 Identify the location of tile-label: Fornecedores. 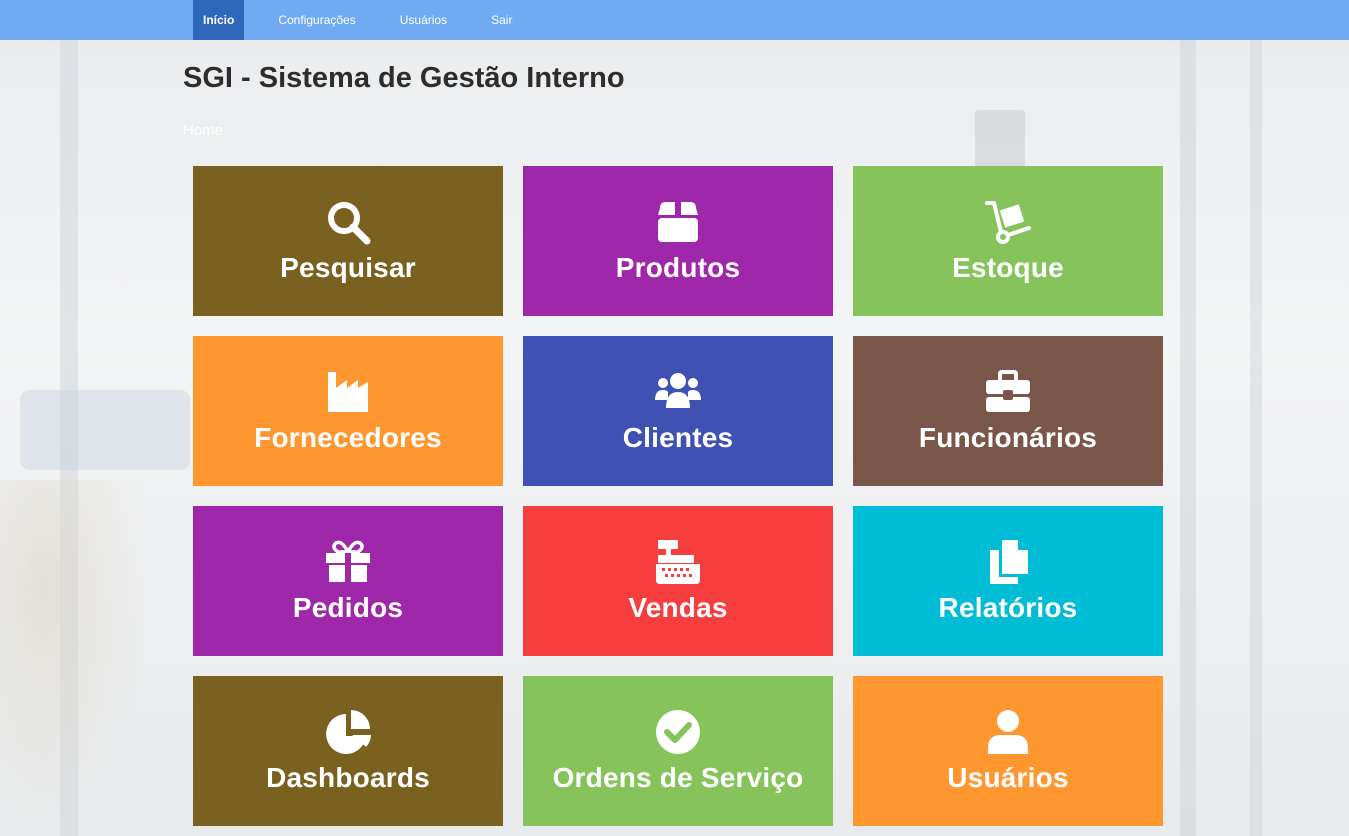
(348, 437).